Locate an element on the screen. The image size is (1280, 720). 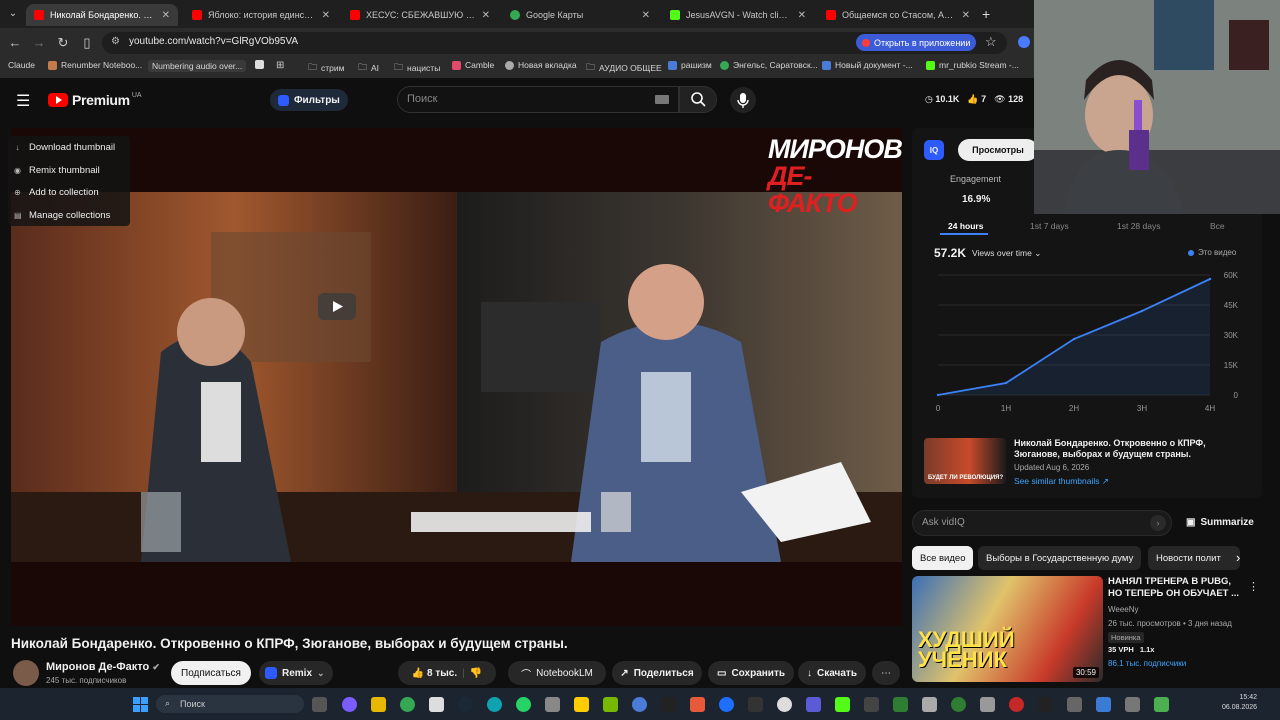
browser-tab: JesusAVGN - Watch clips on Kick ✕ is located at coordinates (738, 15).